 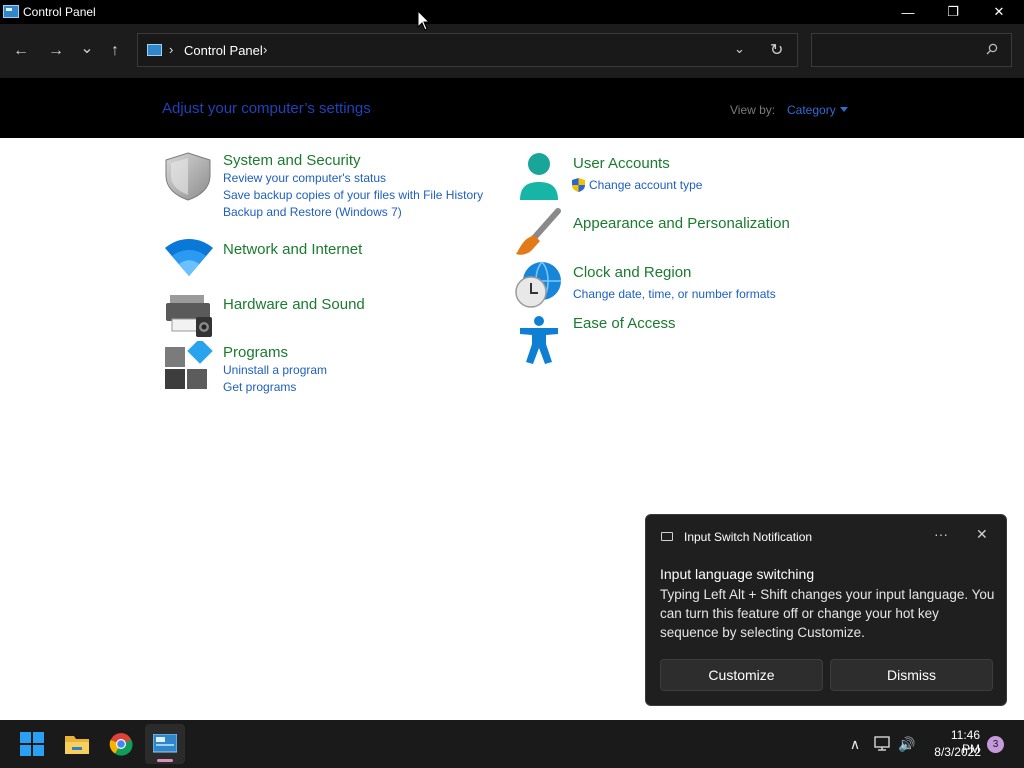 I want to click on category-title-network-internet: Network and Internet, so click(x=292, y=249).